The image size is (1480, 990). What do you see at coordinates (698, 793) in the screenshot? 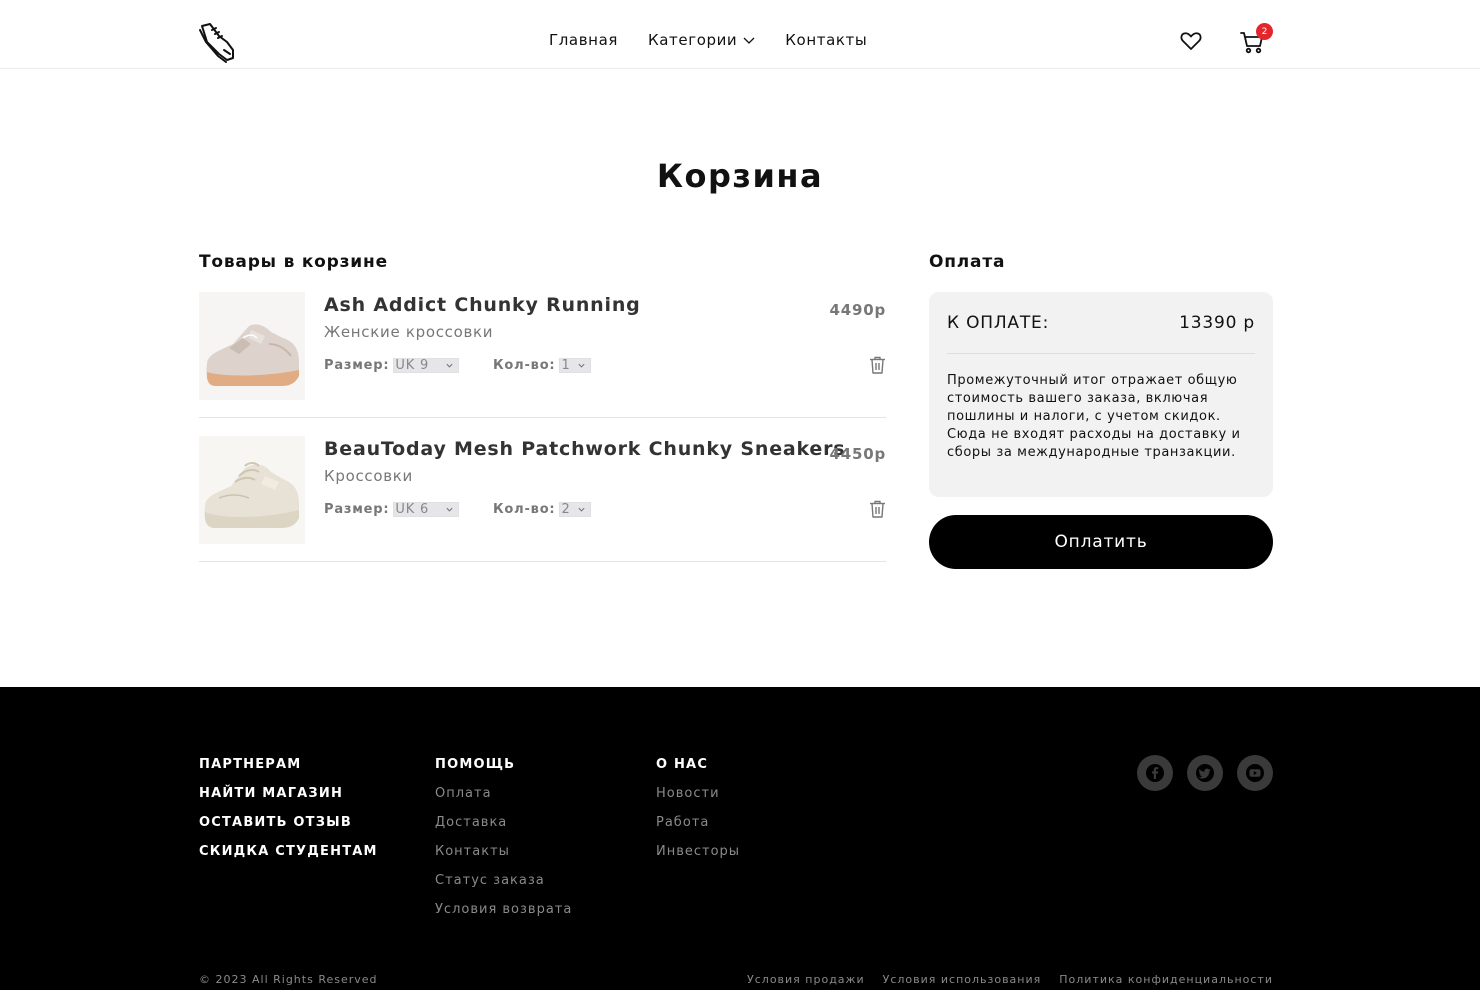
I see `footer-link: Новости` at bounding box center [698, 793].